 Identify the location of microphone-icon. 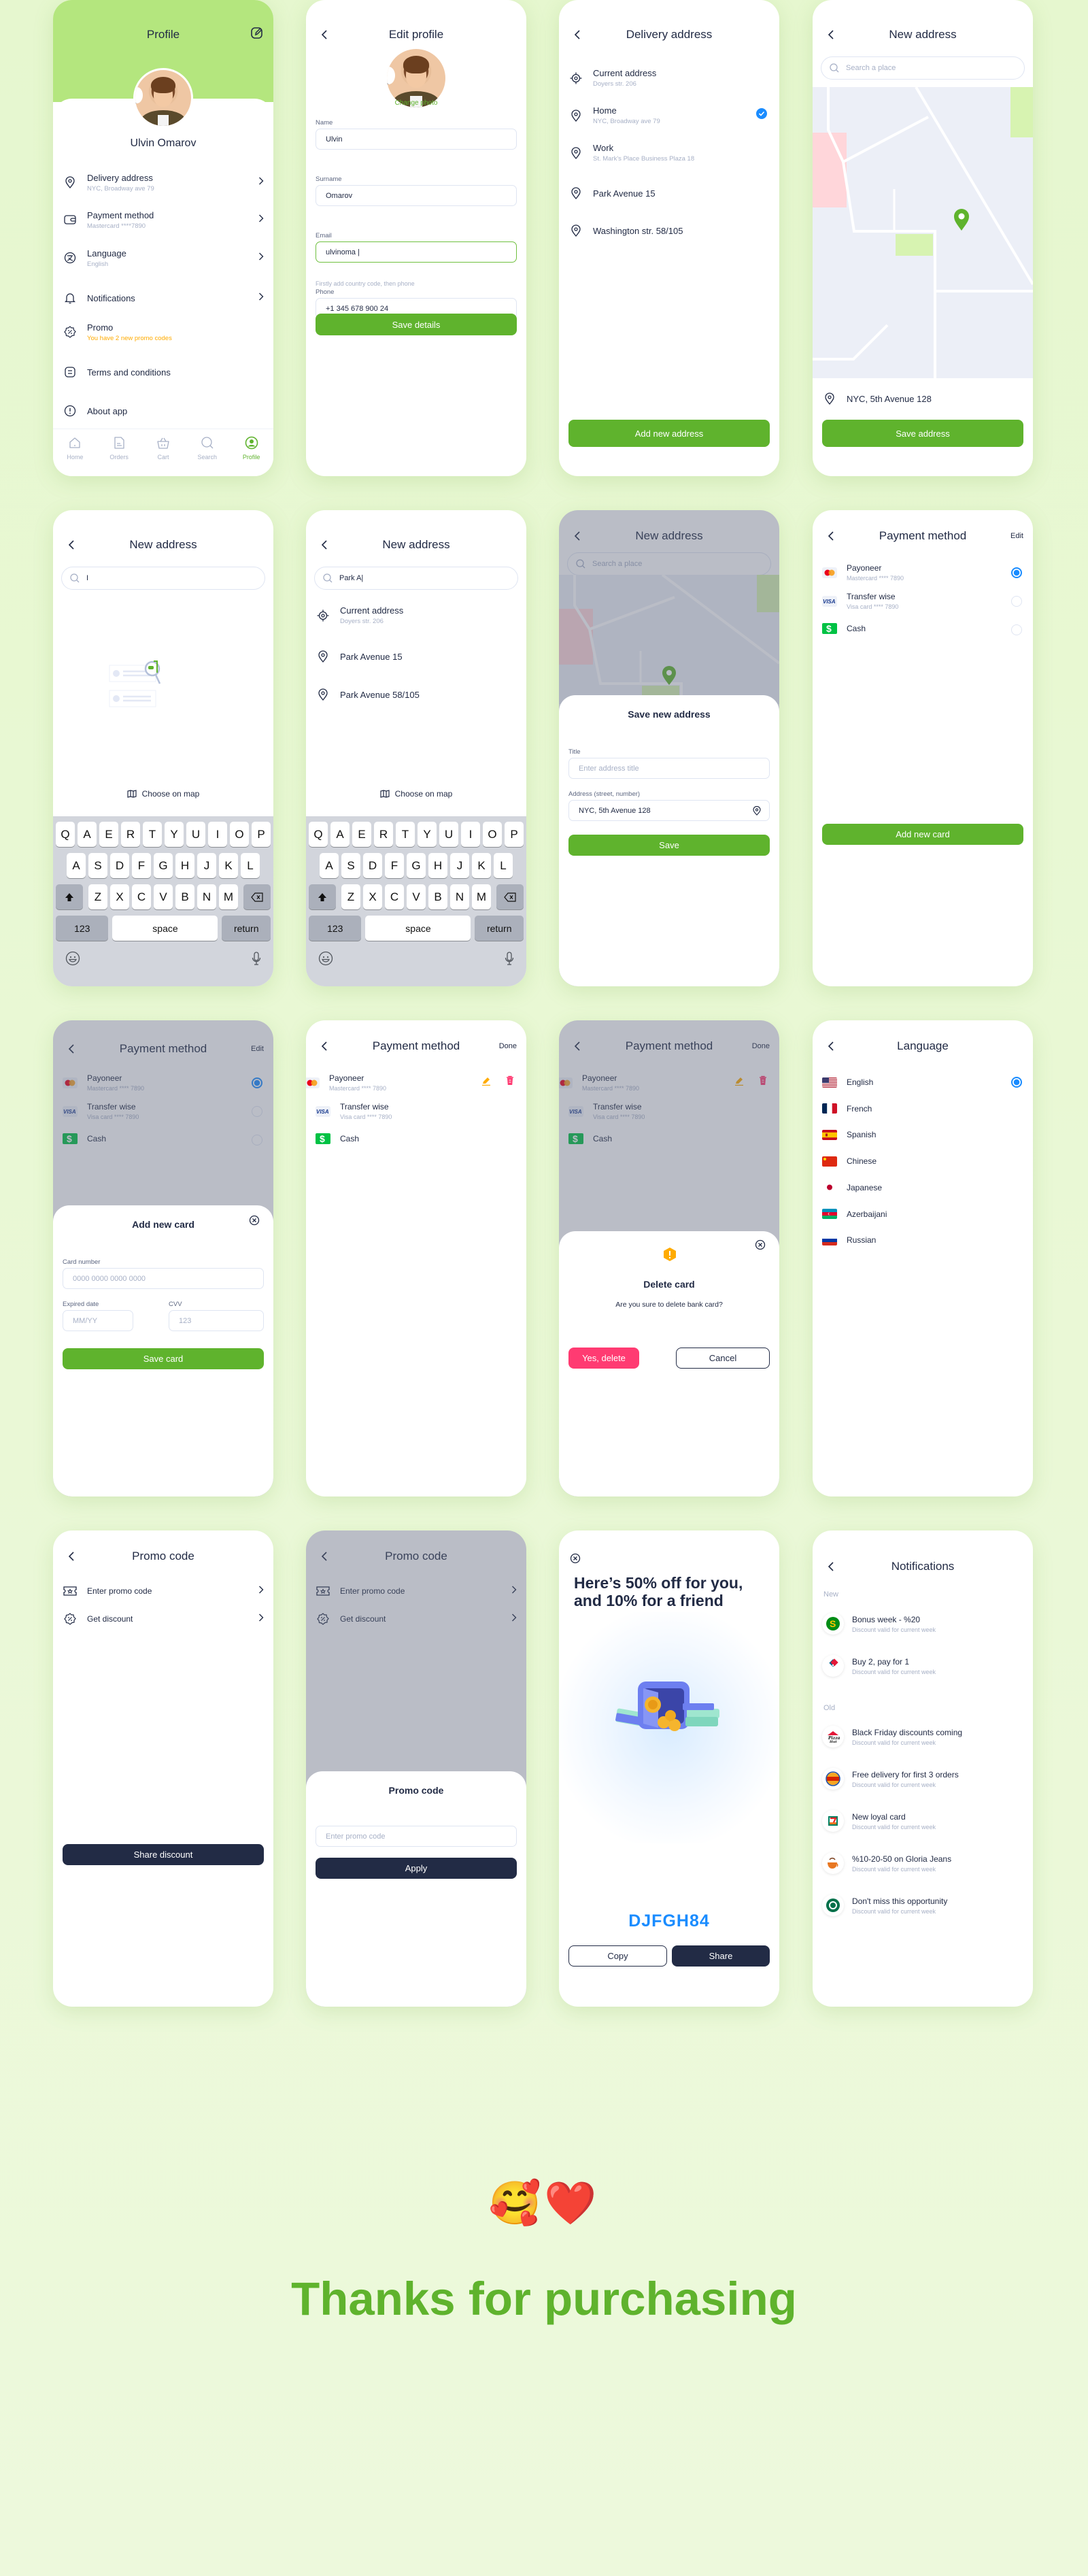
(257, 960).